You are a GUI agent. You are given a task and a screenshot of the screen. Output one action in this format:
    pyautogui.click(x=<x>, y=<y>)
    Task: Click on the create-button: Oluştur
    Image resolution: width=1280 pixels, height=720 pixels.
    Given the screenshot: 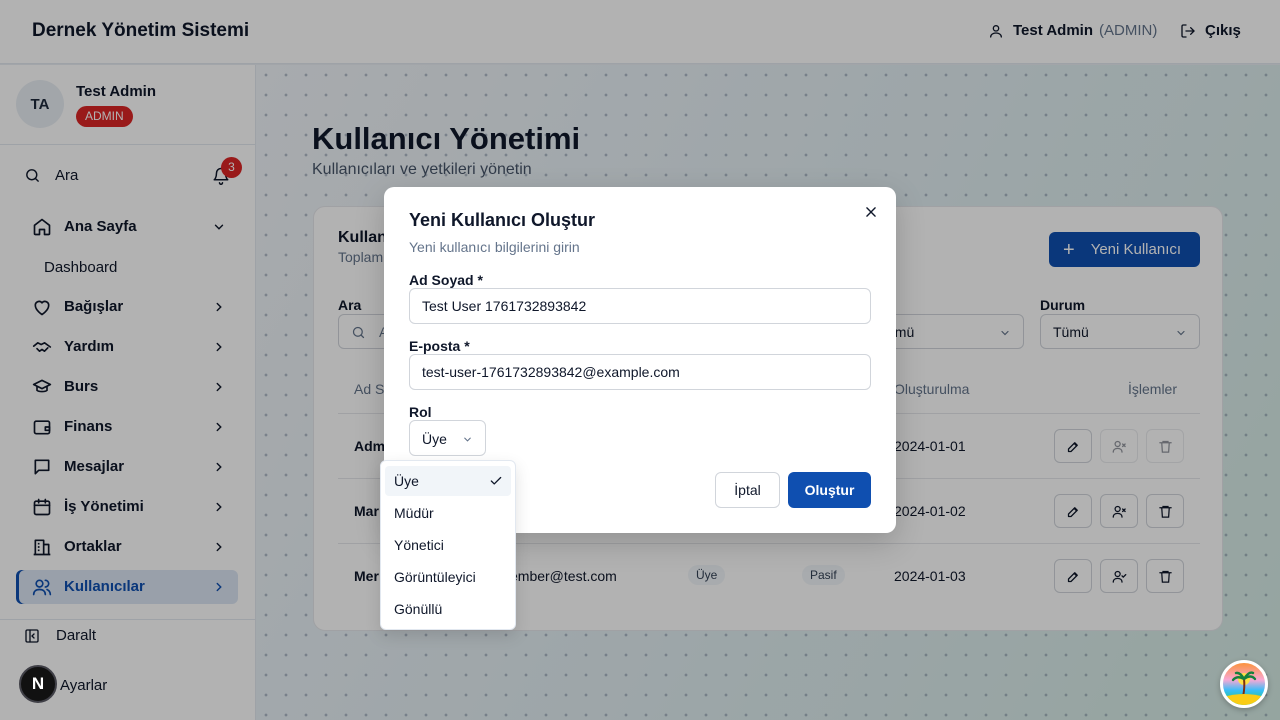 What is the action you would take?
    pyautogui.click(x=829, y=490)
    